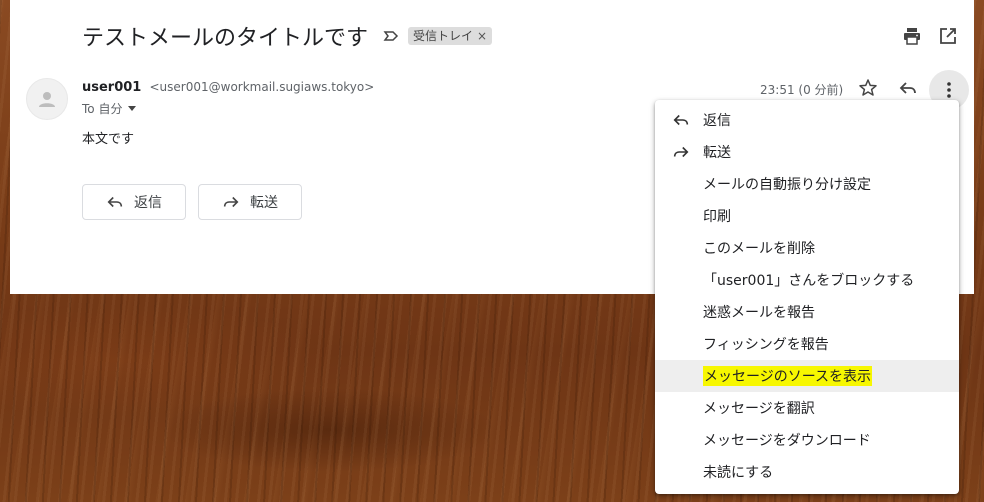 This screenshot has height=502, width=984. Describe the element at coordinates (807, 152) in the screenshot. I see `menu-item-forward: 転送` at that location.